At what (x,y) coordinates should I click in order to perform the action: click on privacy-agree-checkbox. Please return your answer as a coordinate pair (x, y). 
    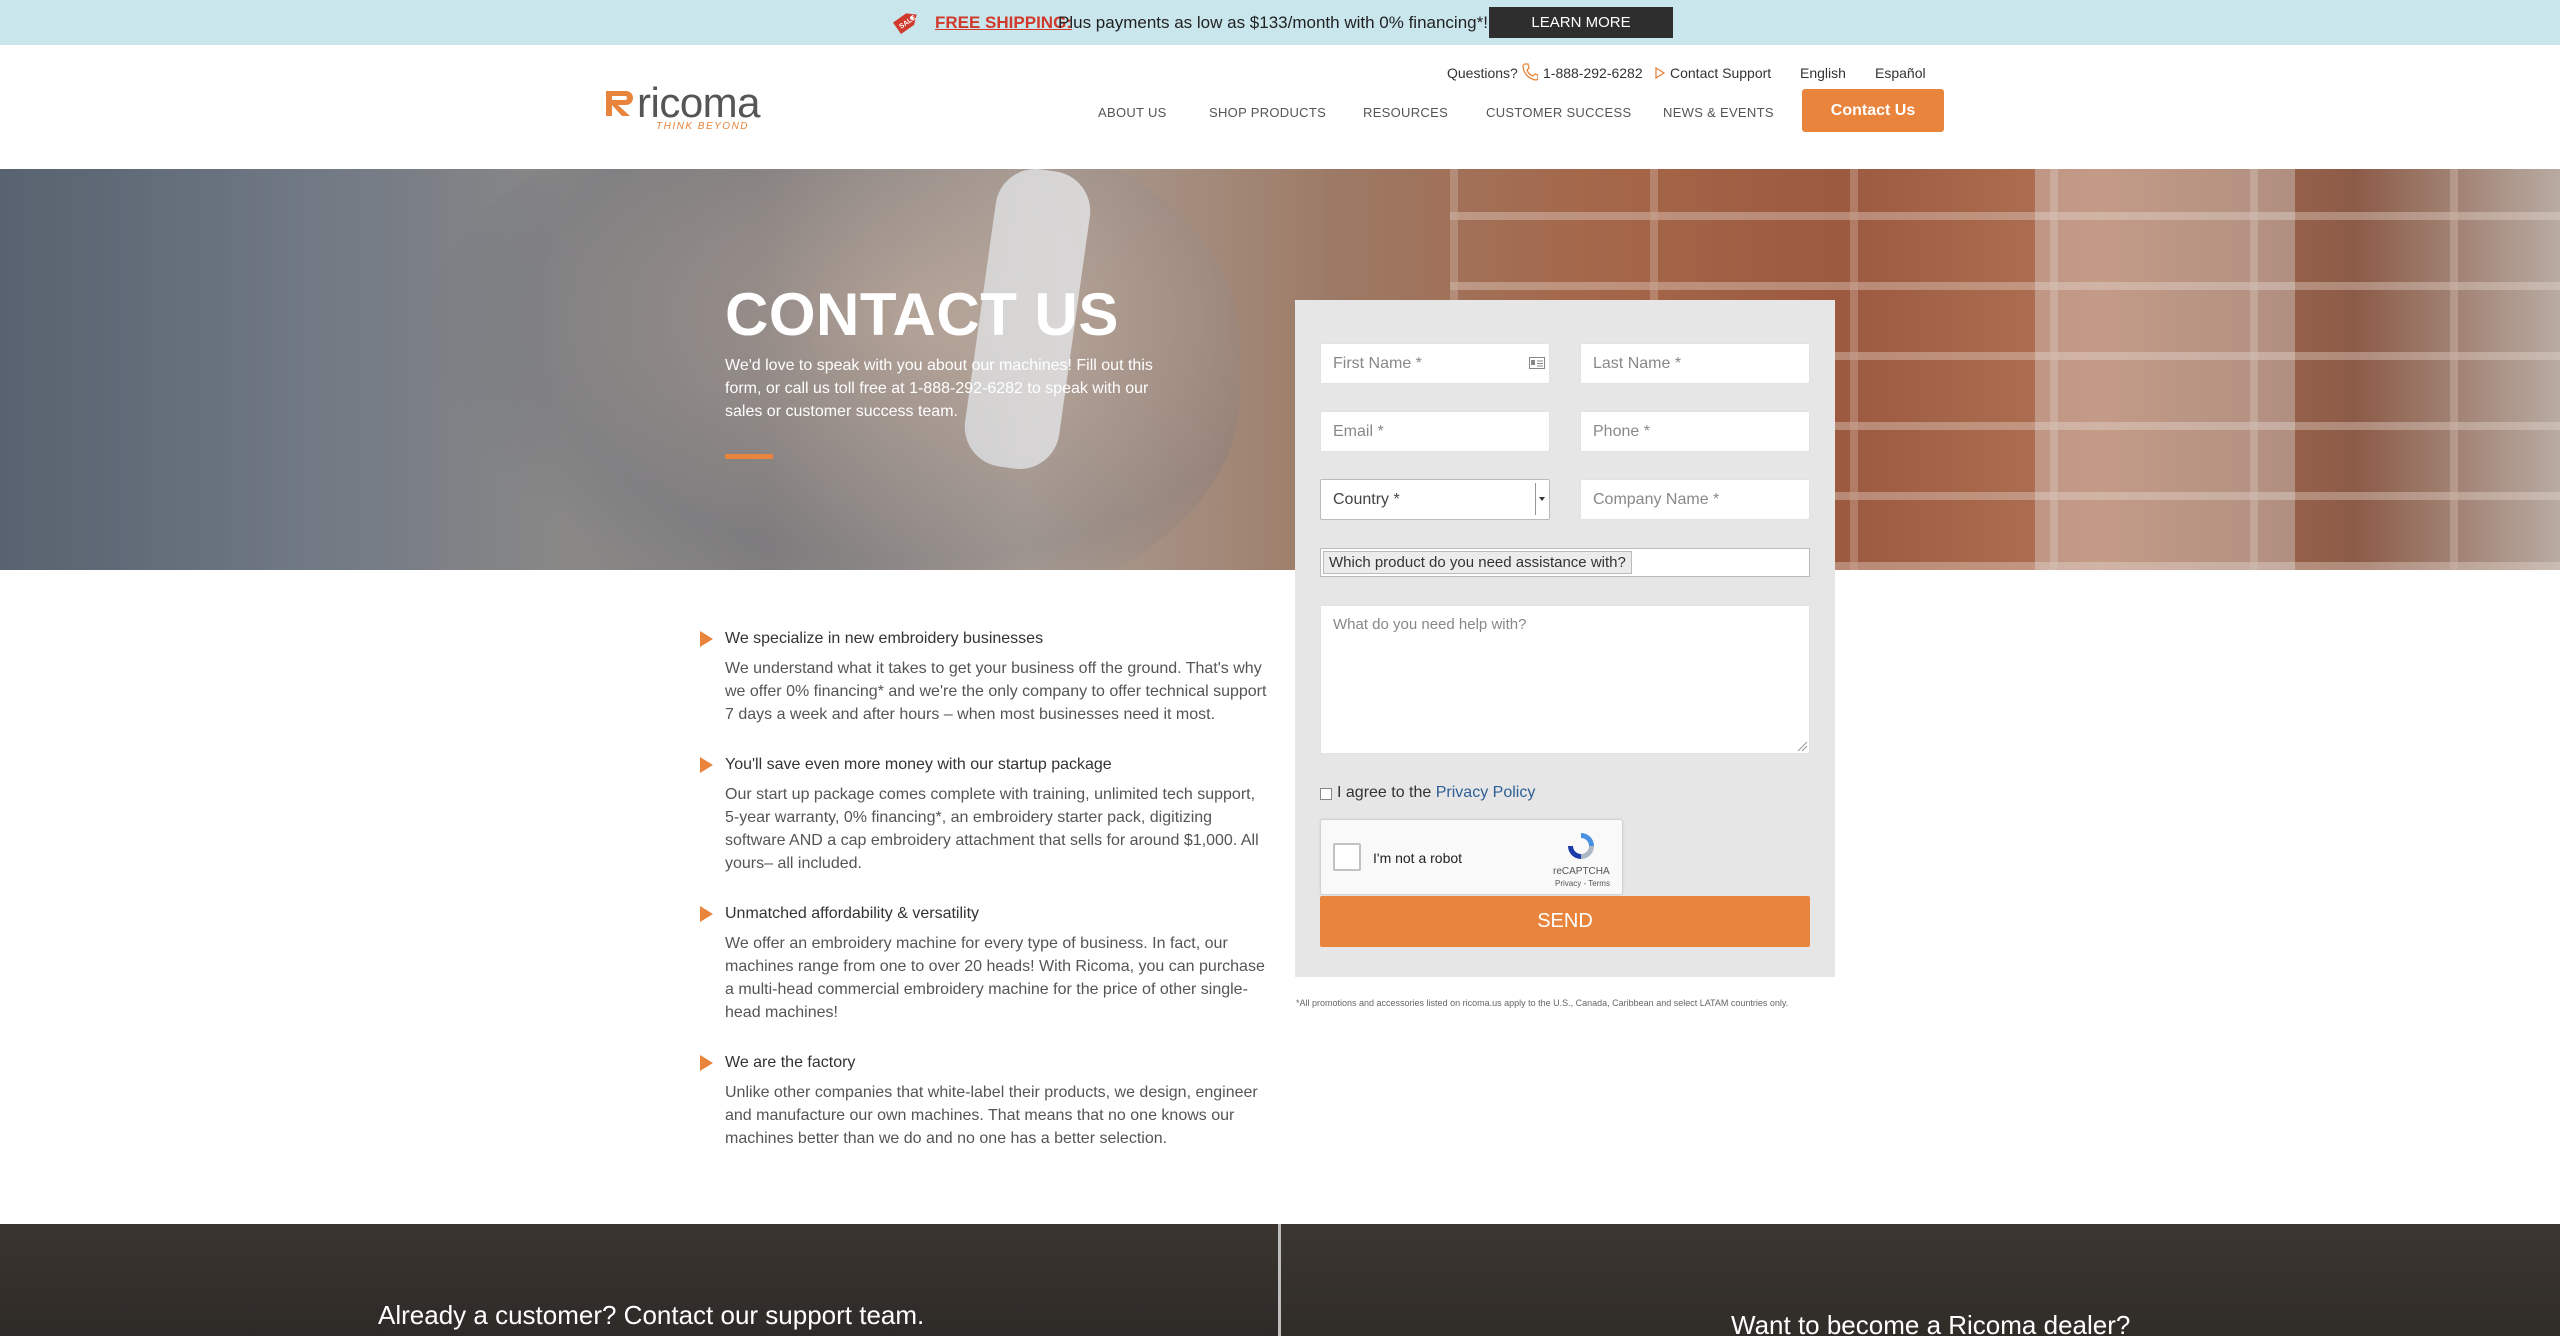
    Looking at the image, I should click on (1326, 794).